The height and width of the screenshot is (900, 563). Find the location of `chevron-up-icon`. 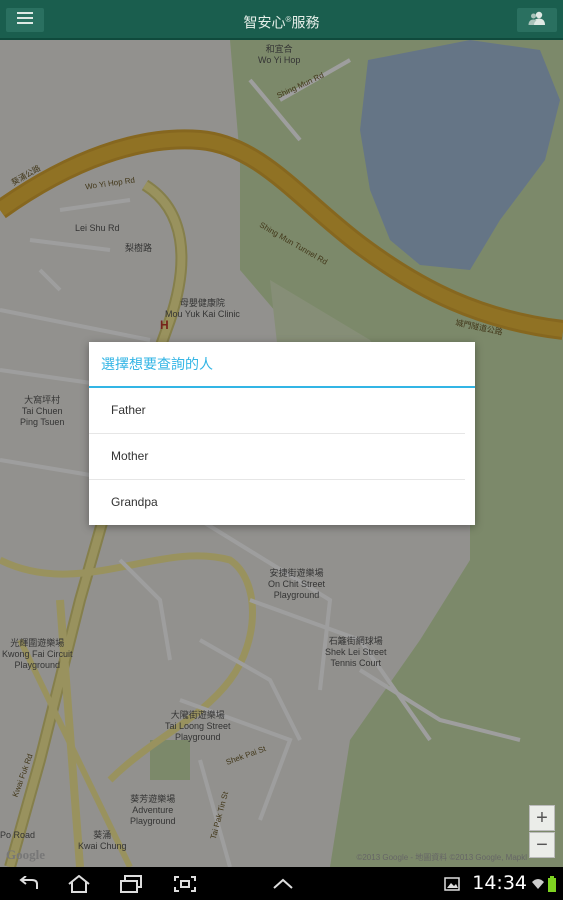

chevron-up-icon is located at coordinates (283, 884).